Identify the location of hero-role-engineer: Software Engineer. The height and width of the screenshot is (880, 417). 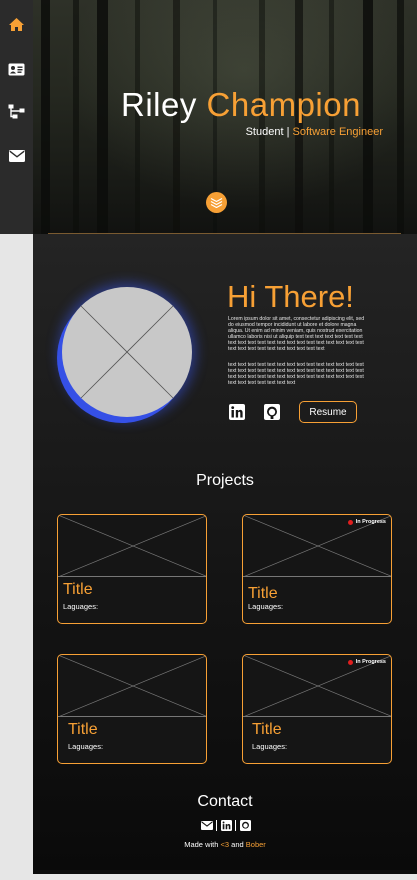
(338, 132).